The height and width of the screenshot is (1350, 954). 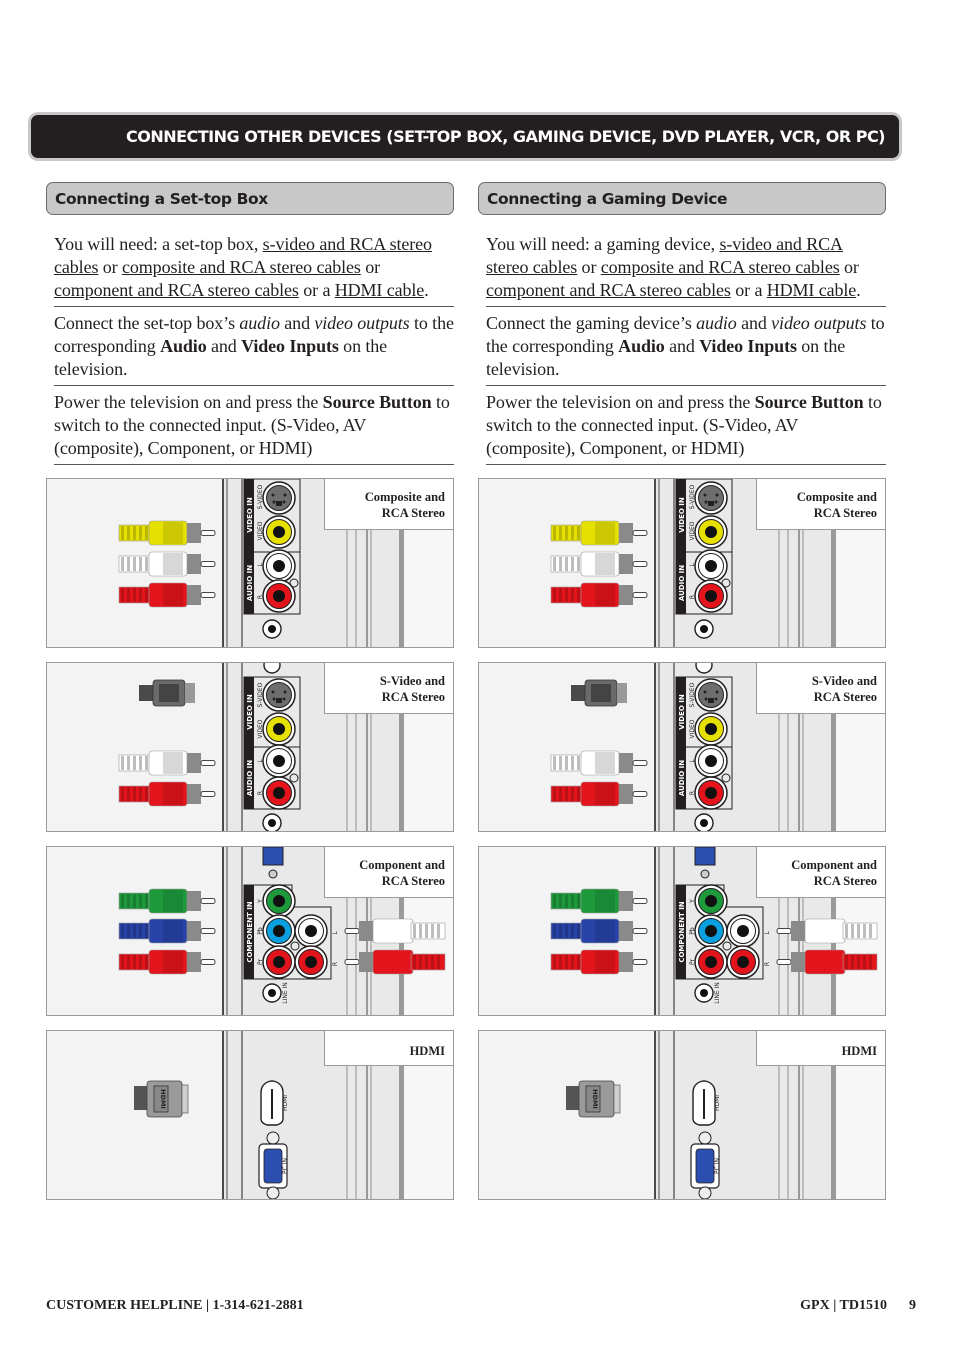 What do you see at coordinates (858, 1305) in the screenshot?
I see `footer-model: GPX | TD1510 9` at bounding box center [858, 1305].